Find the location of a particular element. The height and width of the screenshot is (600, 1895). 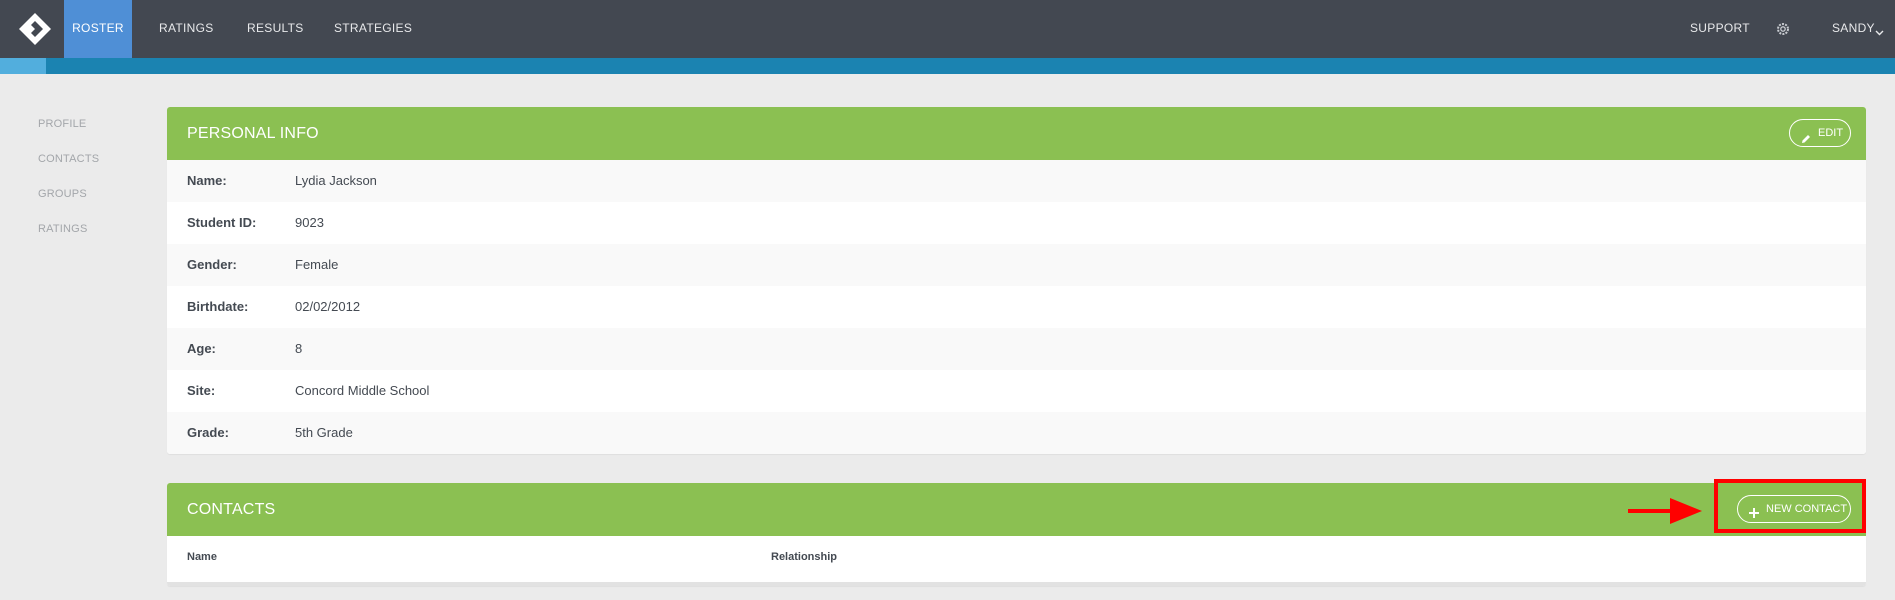

field-value: Concord Middle School is located at coordinates (362, 390).